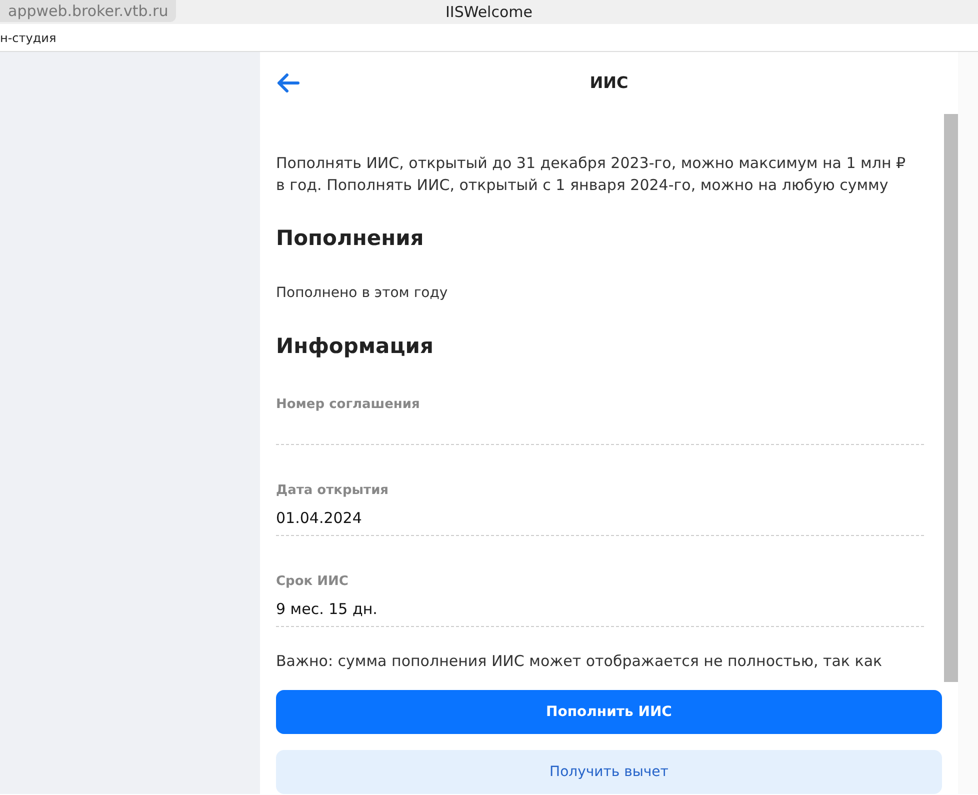  I want to click on field-label: Срок ИИС, so click(313, 582).